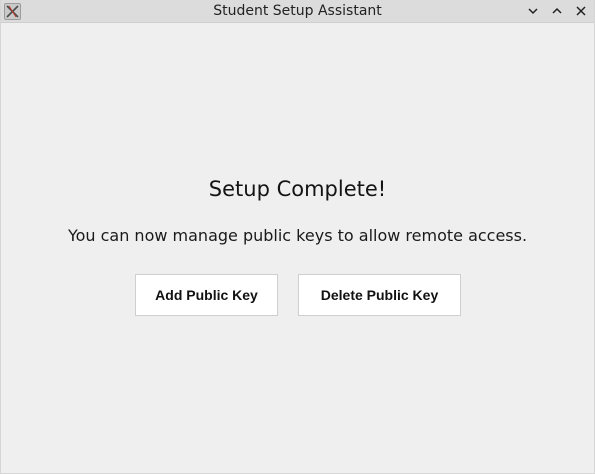 The height and width of the screenshot is (474, 595). I want to click on delete-public-key-button: Delete Public Key, so click(379, 295).